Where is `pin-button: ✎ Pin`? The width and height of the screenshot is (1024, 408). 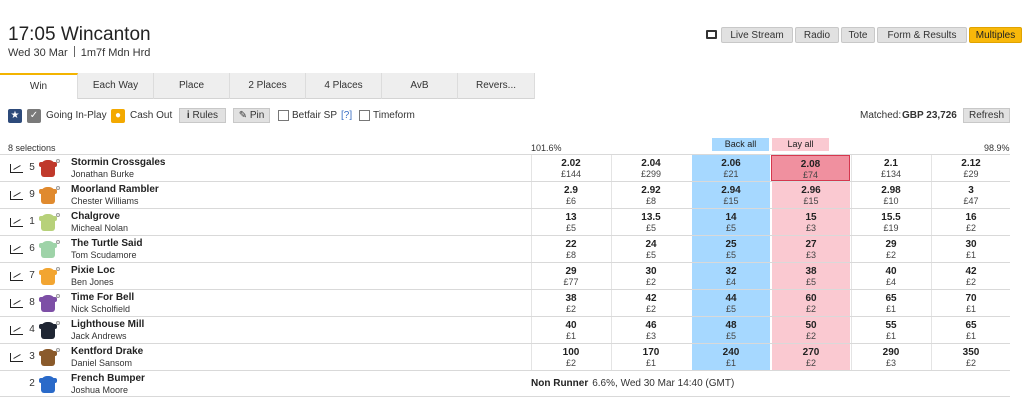 pin-button: ✎ Pin is located at coordinates (251, 115).